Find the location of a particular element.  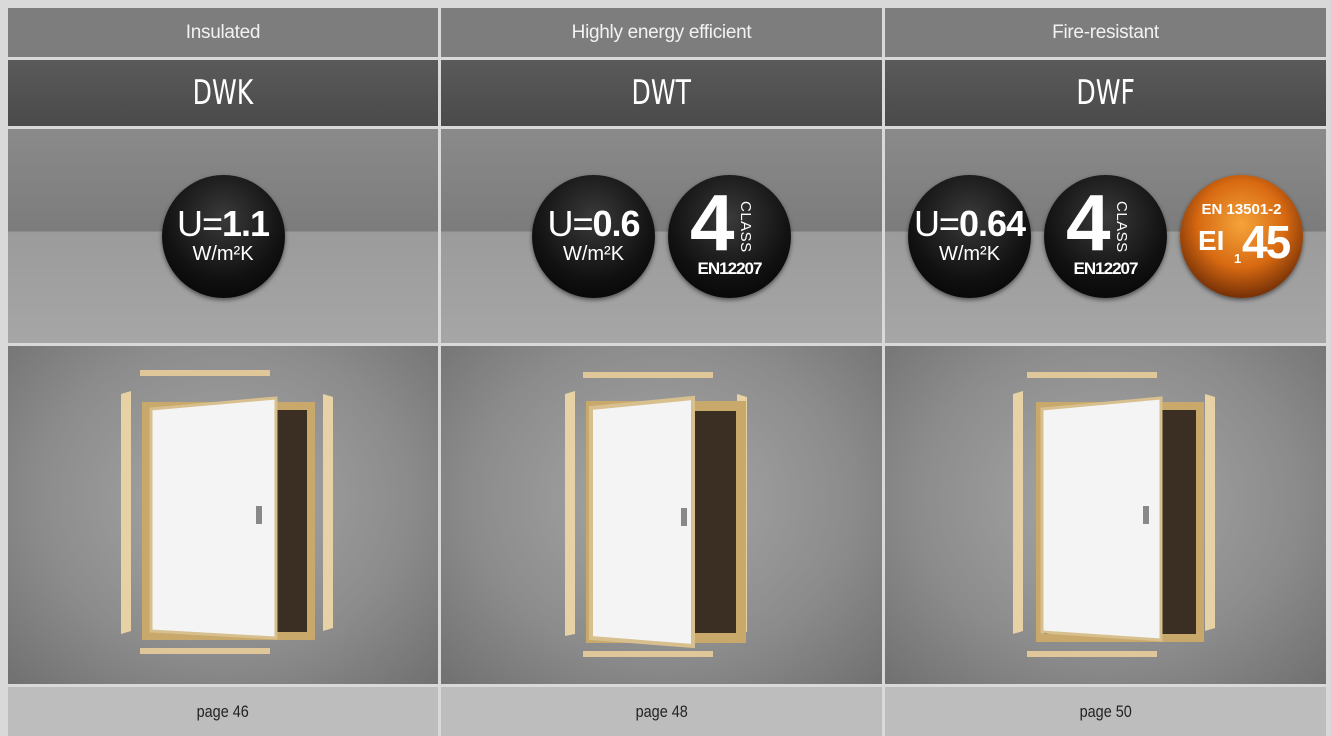

page-reference-text: page 48 is located at coordinates (661, 711).